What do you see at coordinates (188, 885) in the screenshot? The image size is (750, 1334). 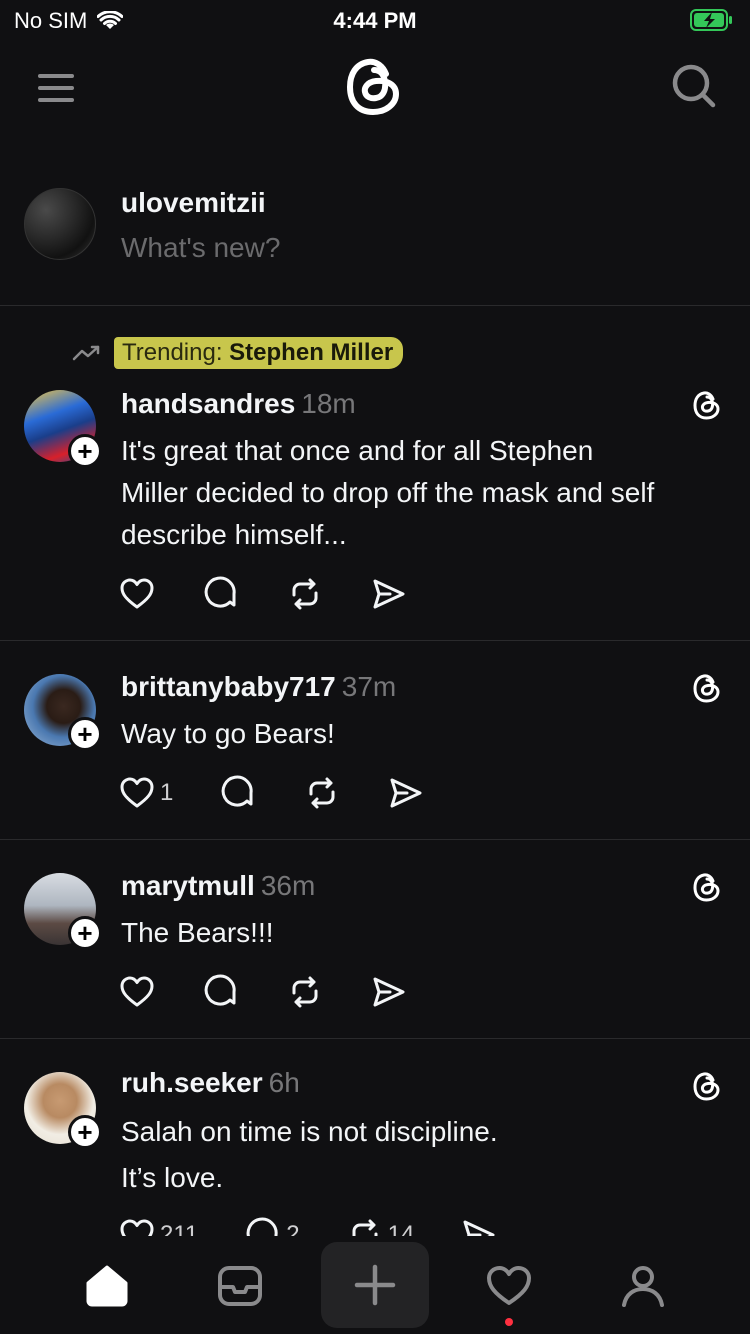 I see `post-username: marytmull` at bounding box center [188, 885].